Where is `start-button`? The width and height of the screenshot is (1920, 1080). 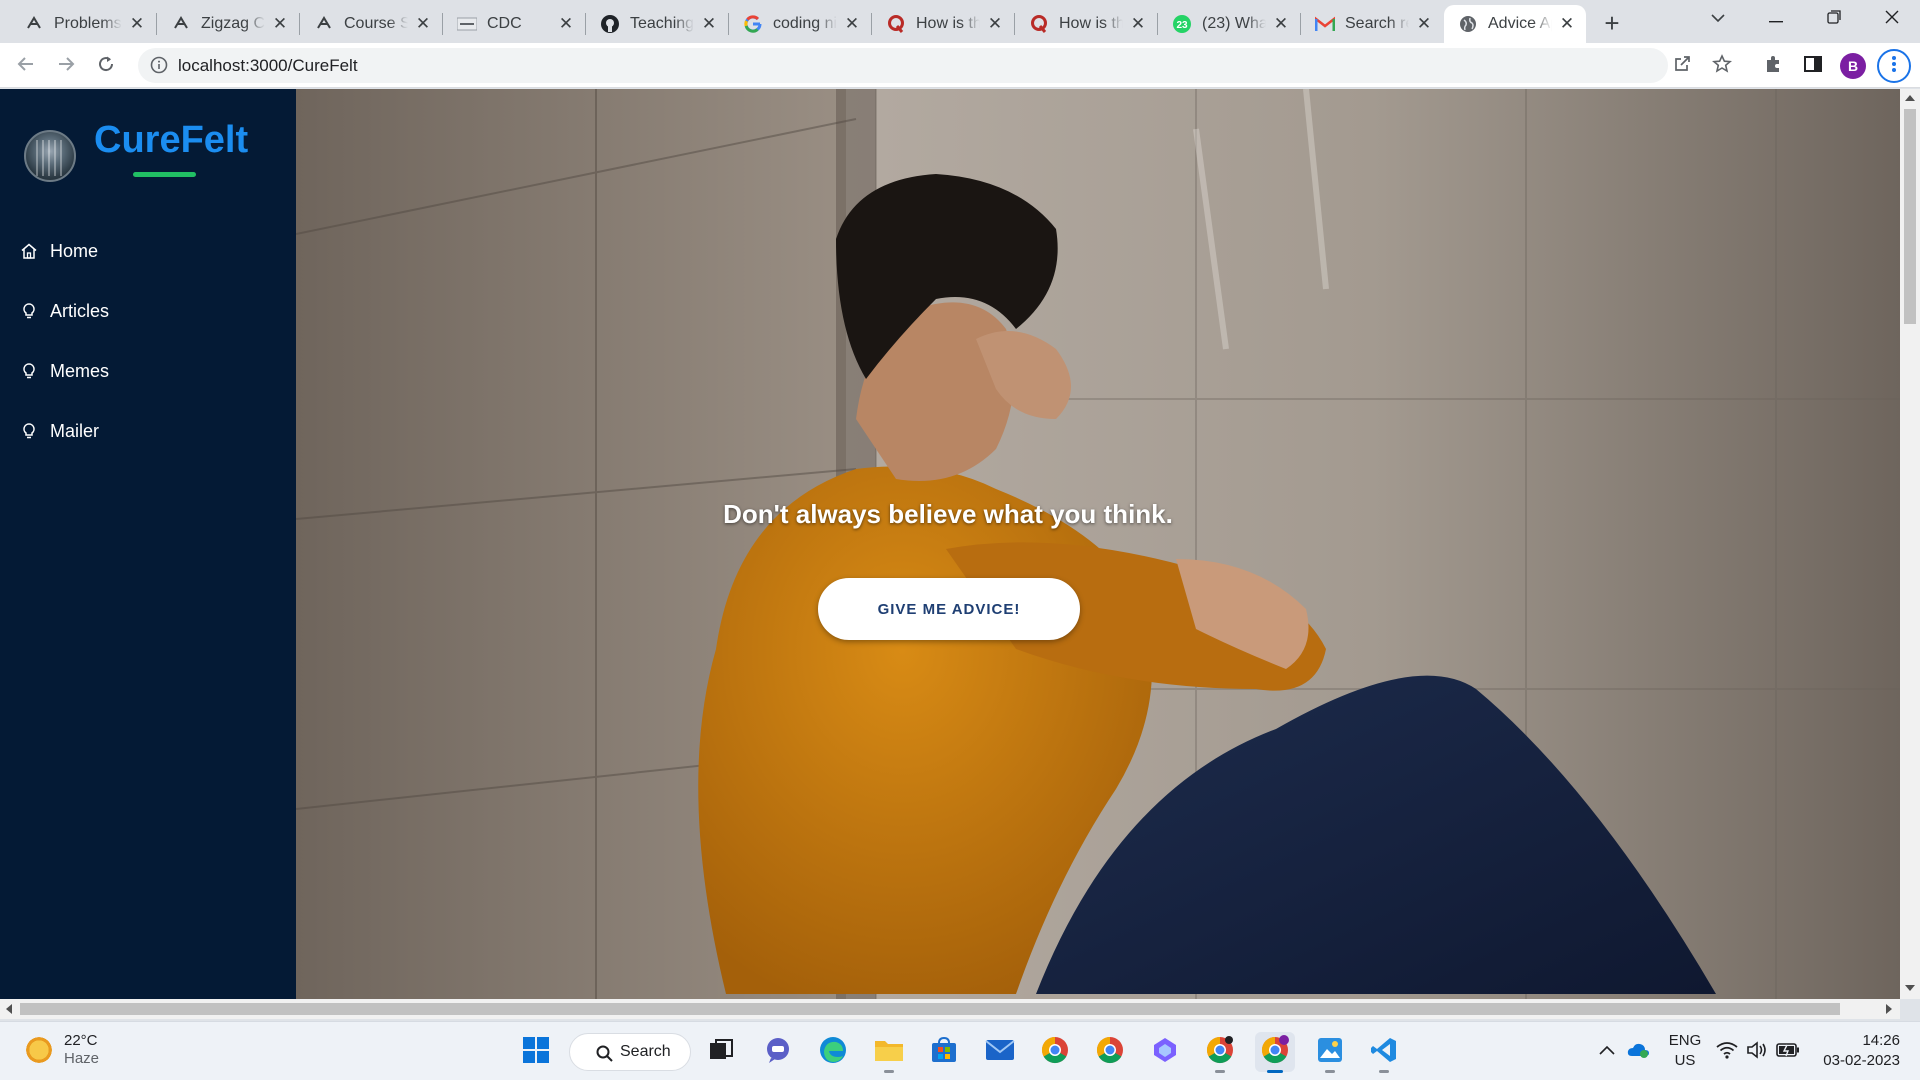
start-button is located at coordinates (536, 1052).